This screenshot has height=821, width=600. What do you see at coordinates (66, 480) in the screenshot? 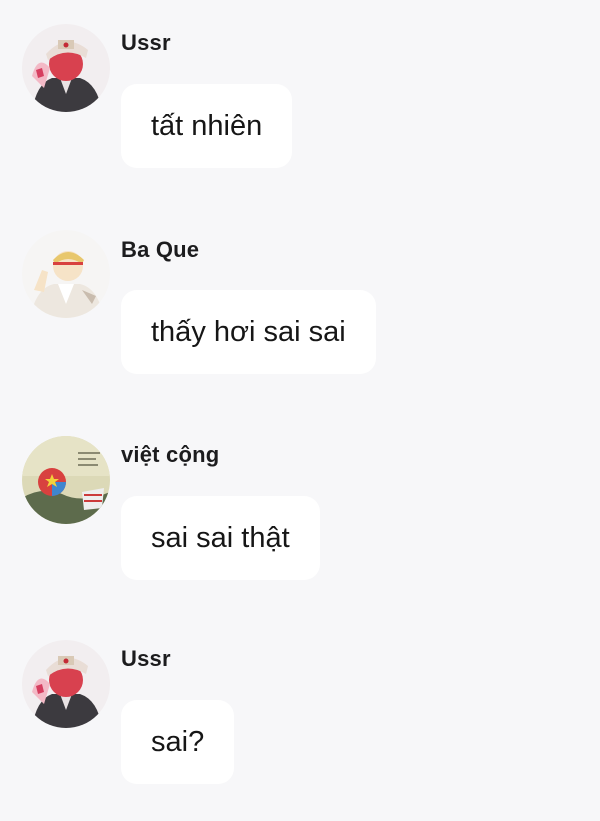
I see `viet-cong-avatar-icon` at bounding box center [66, 480].